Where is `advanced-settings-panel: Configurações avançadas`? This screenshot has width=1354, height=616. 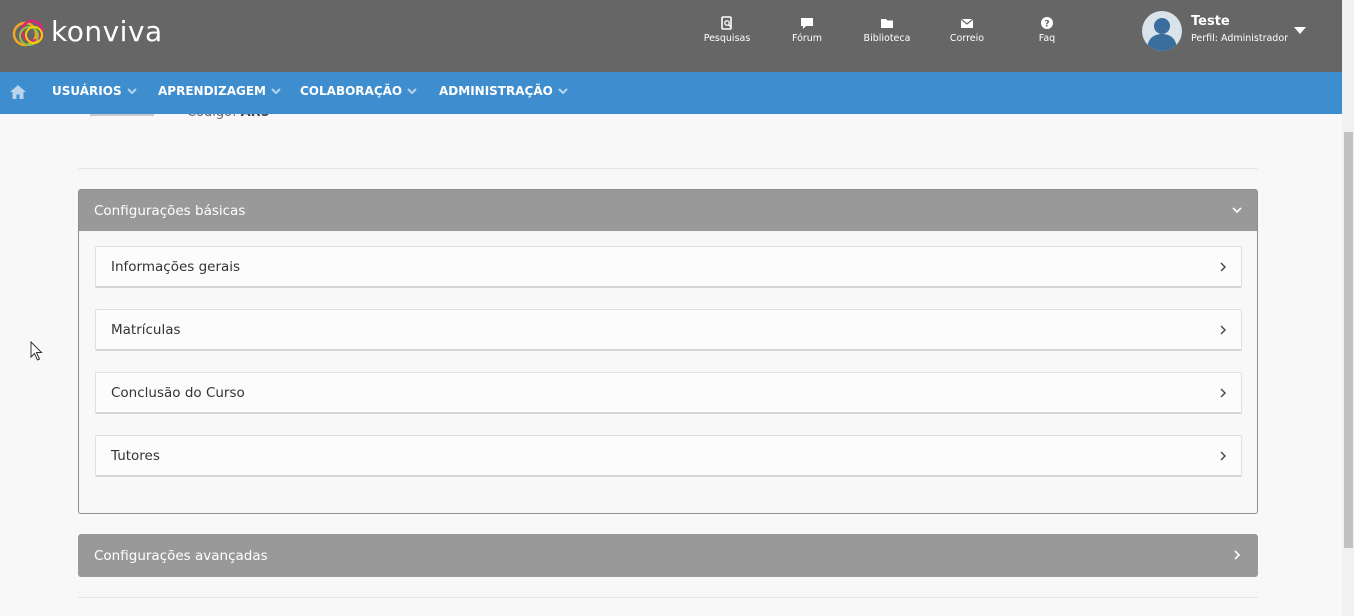 advanced-settings-panel: Configurações avançadas is located at coordinates (668, 555).